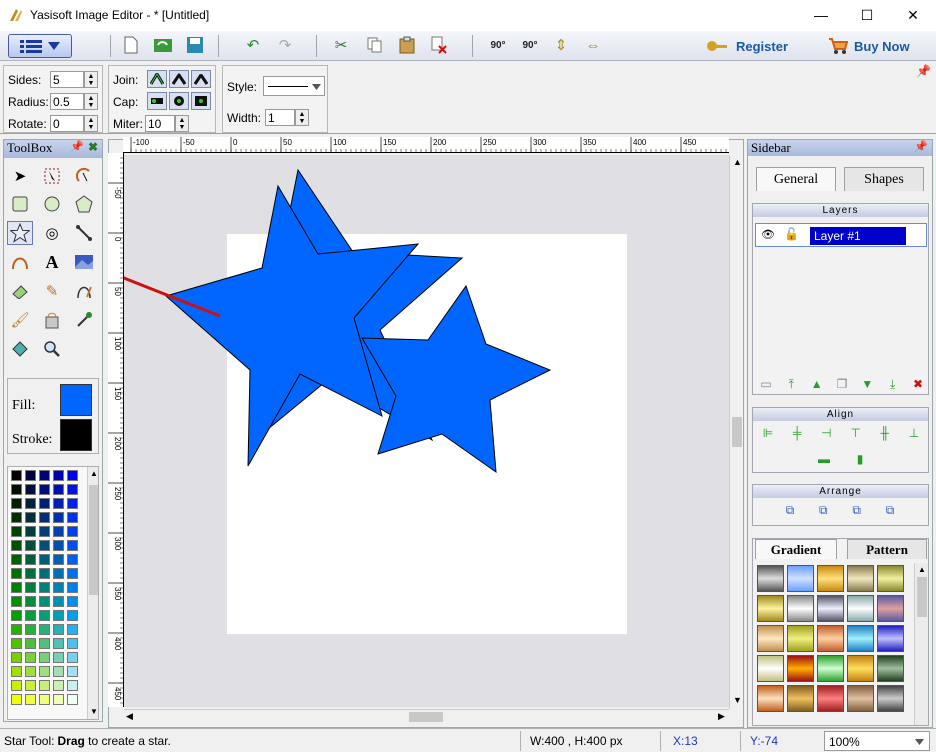  What do you see at coordinates (52, 349) in the screenshot?
I see `zoom-tool-icon` at bounding box center [52, 349].